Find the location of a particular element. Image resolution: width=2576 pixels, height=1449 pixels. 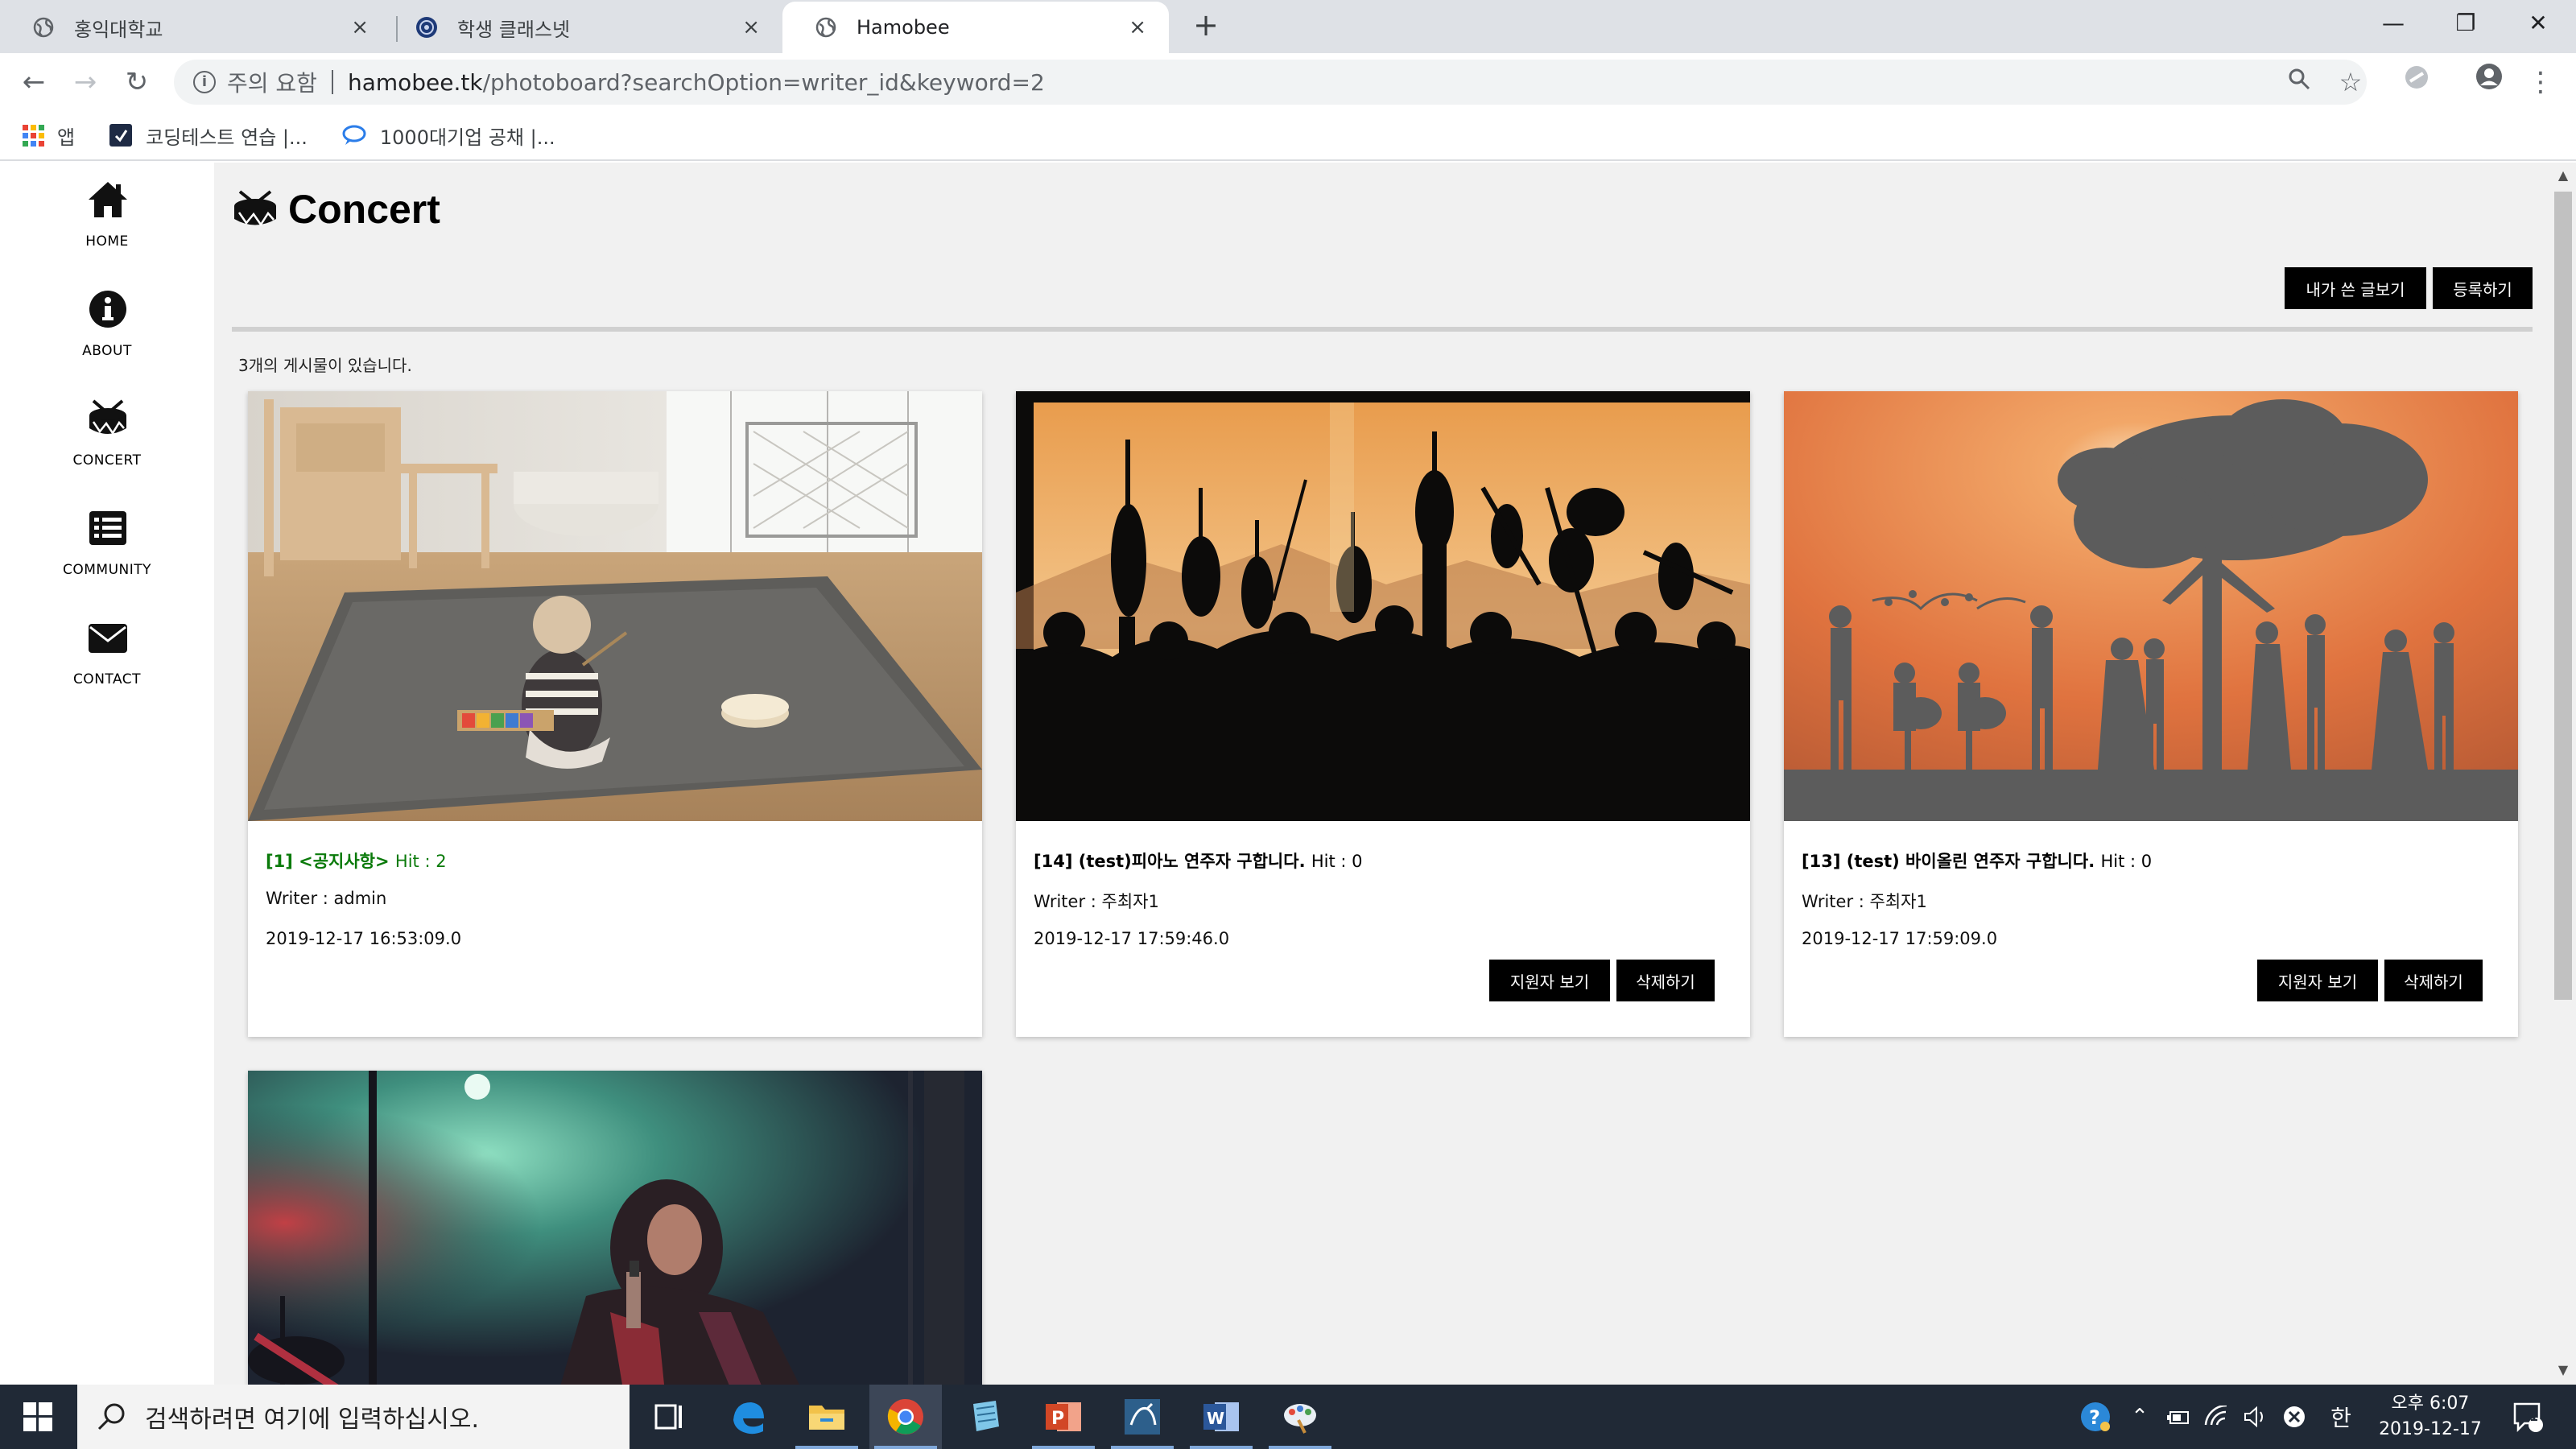

paint-icon is located at coordinates (1300, 1417).